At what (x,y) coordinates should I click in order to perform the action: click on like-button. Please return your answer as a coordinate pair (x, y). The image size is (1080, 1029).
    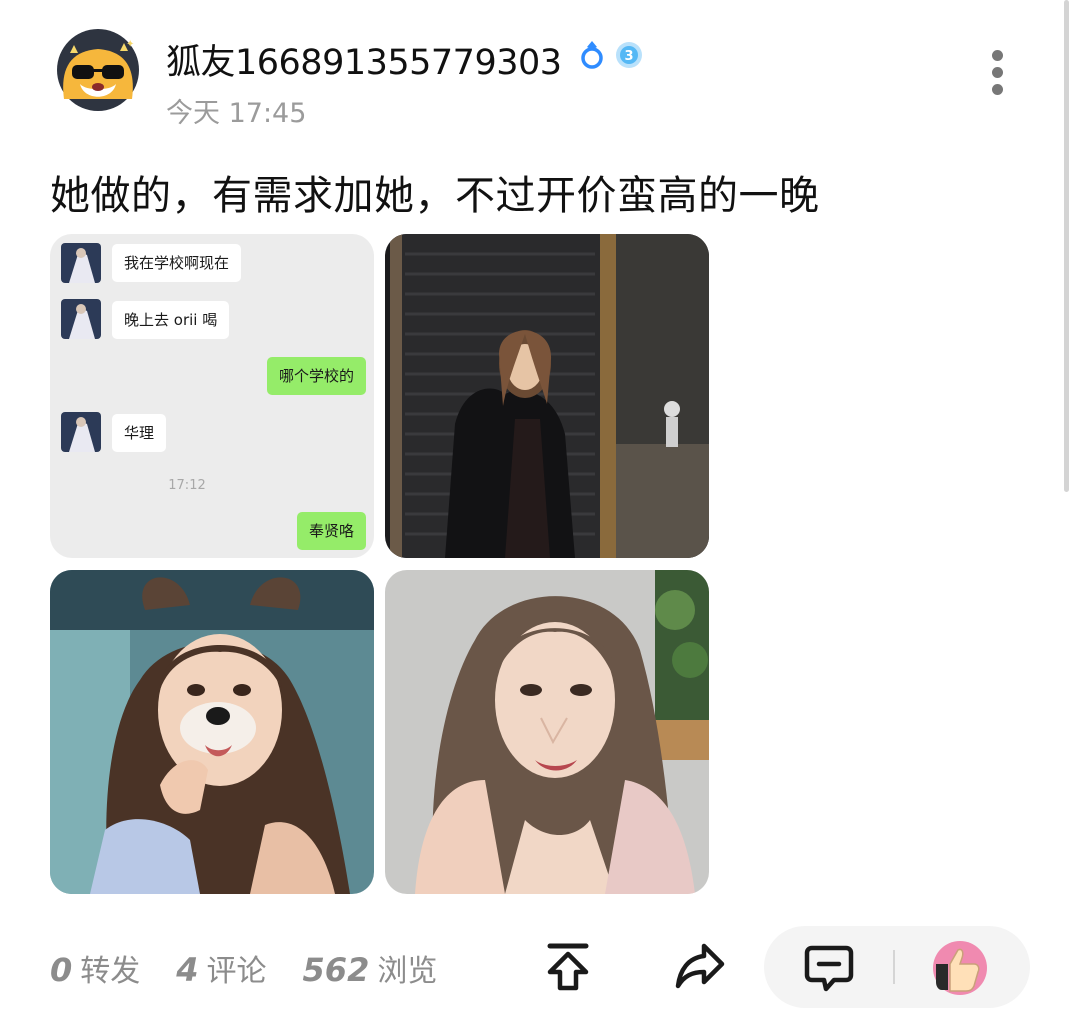
    Looking at the image, I should click on (960, 970).